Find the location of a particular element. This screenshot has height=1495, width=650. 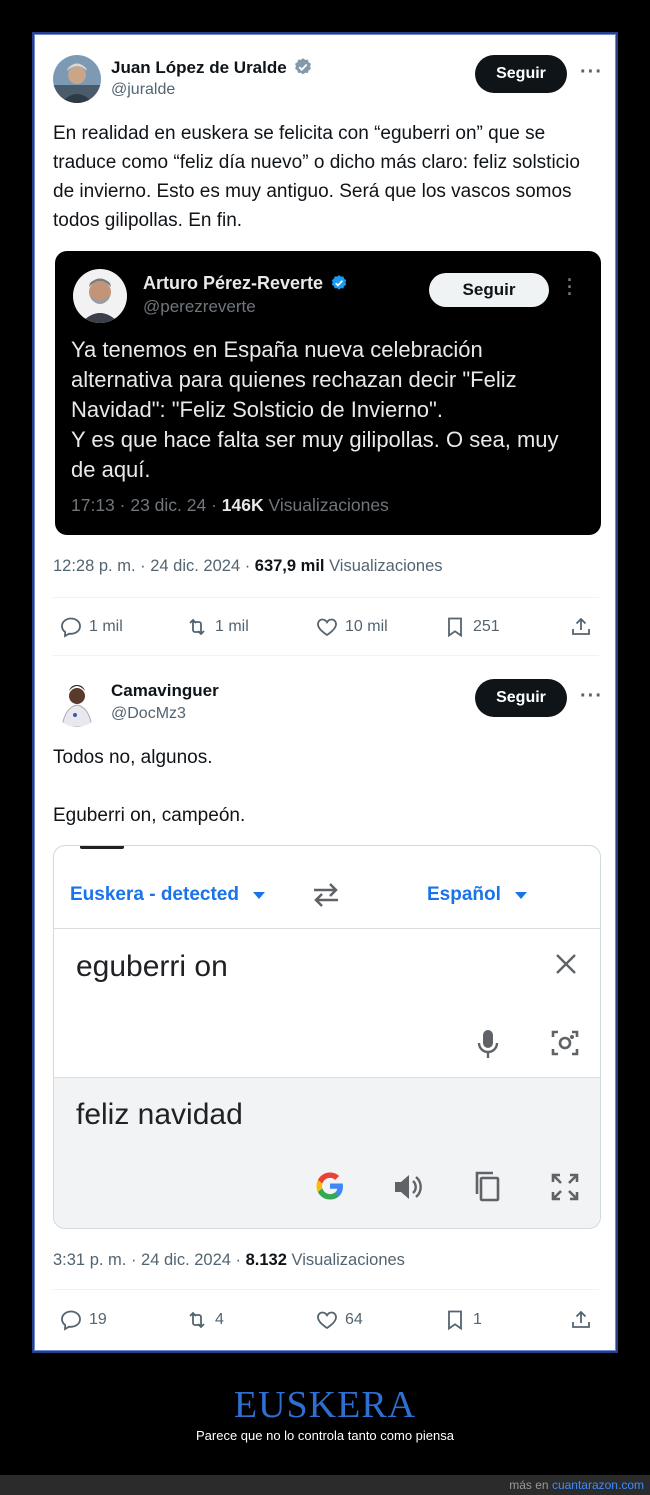

like-button: 64 is located at coordinates (339, 1320).